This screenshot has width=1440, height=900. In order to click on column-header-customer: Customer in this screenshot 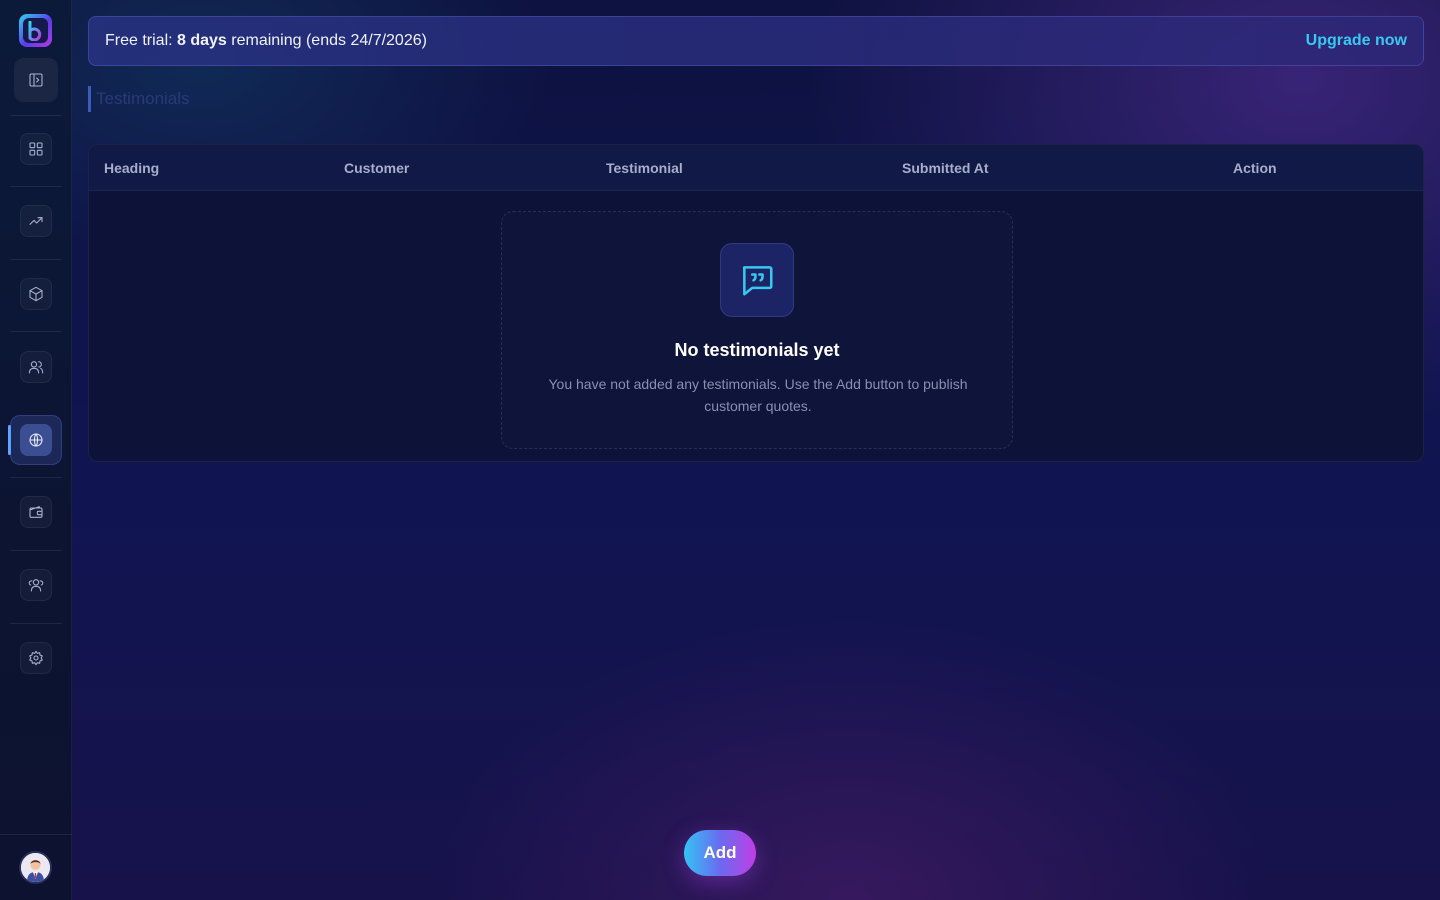, I will do `click(376, 168)`.